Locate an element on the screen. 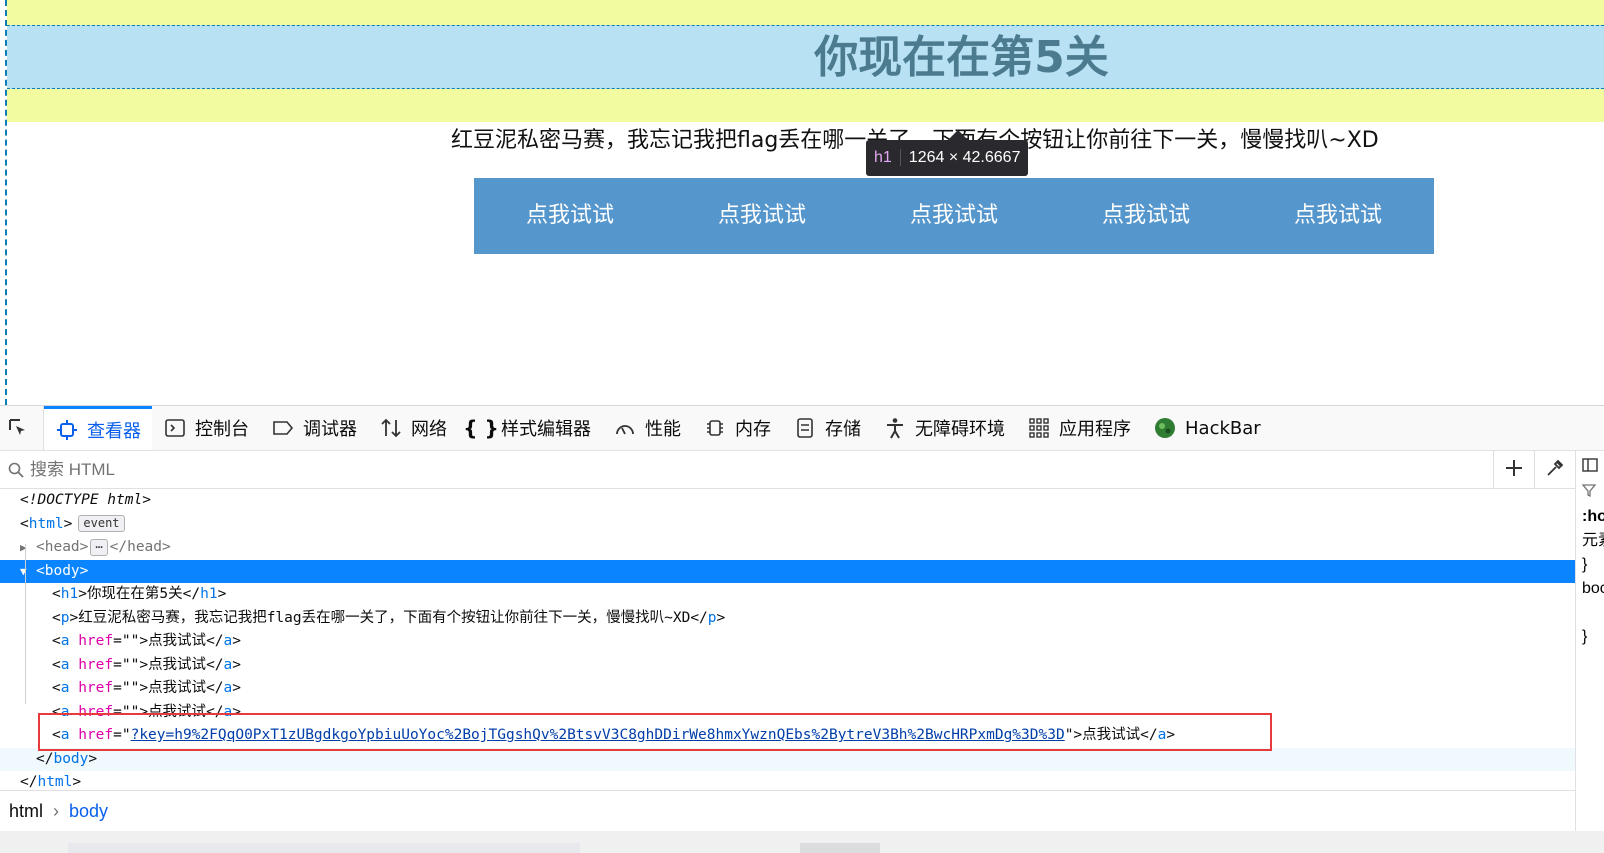 The image size is (1604, 853). next-level-button-4: 点我试试 is located at coordinates (1146, 216).